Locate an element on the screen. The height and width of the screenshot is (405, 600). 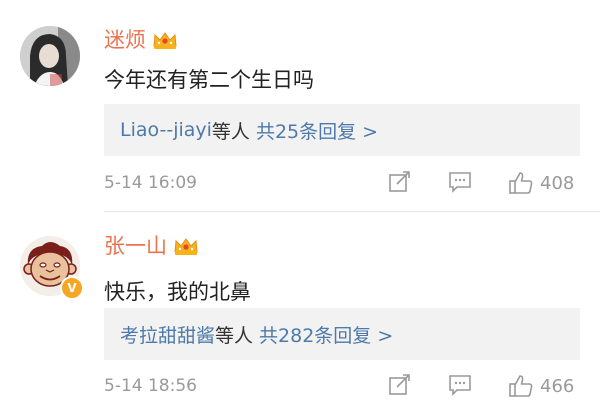
comment-text: 今年还有第二个生日吗 is located at coordinates (209, 80).